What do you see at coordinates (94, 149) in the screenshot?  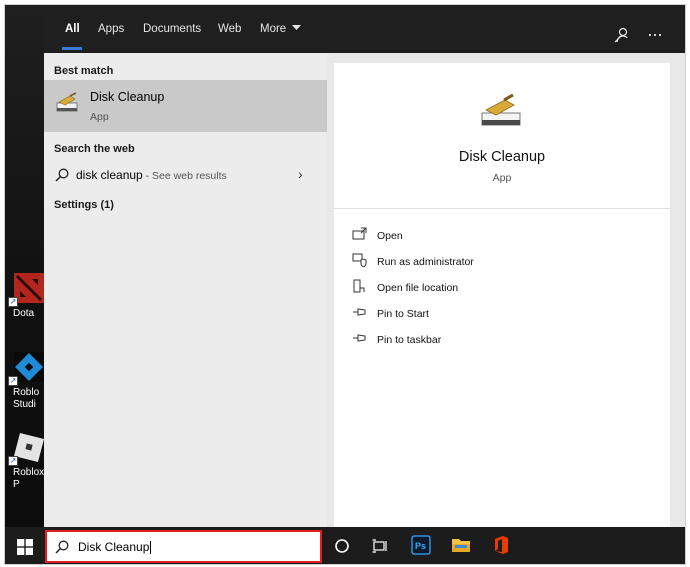 I see `search-web-heading: Search the web` at bounding box center [94, 149].